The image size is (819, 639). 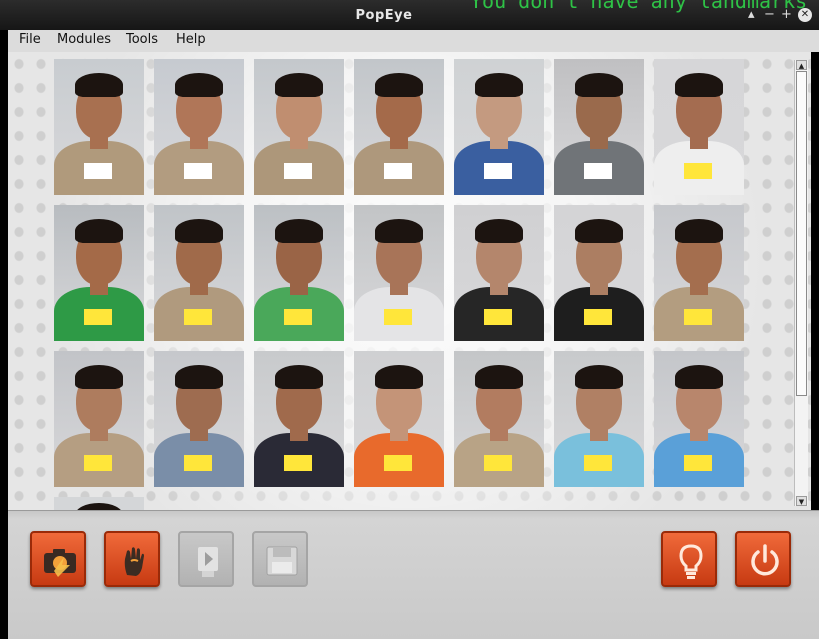 What do you see at coordinates (801, 501) in the screenshot?
I see `scroll-down-icon: ▼` at bounding box center [801, 501].